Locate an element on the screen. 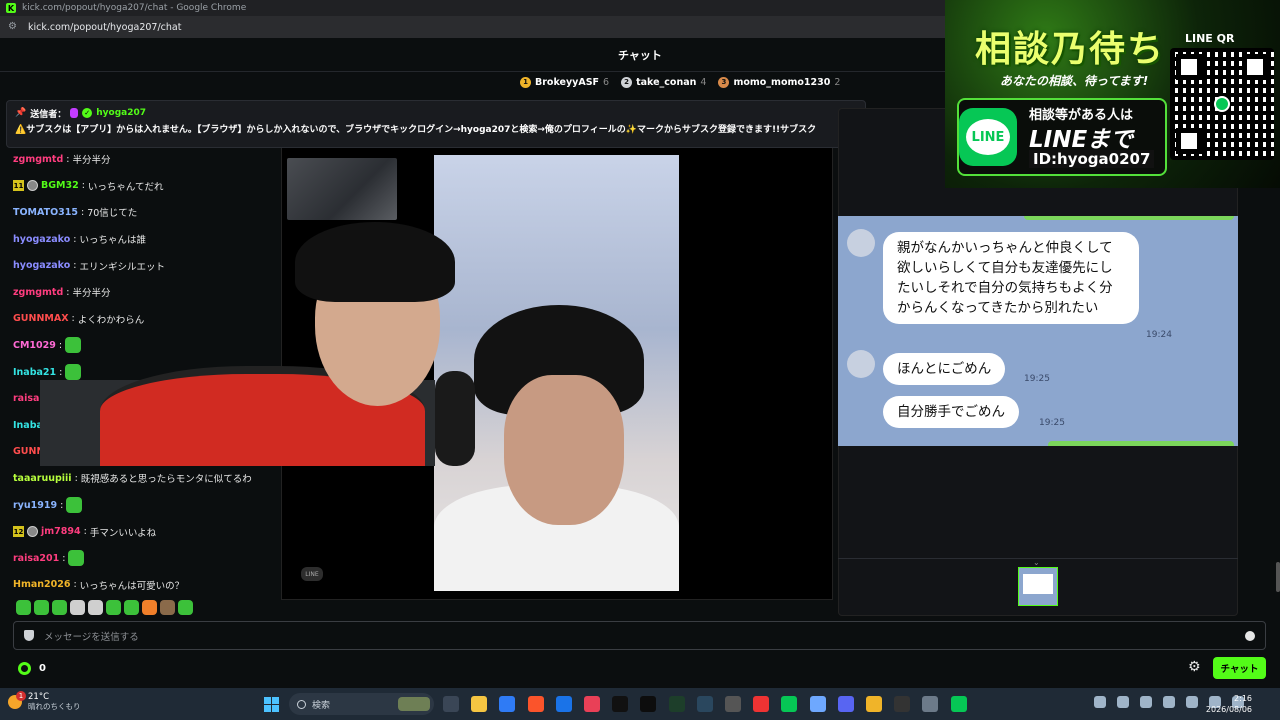 The image size is (1280, 720). site-info-icon: ⚙ is located at coordinates (14, 27).